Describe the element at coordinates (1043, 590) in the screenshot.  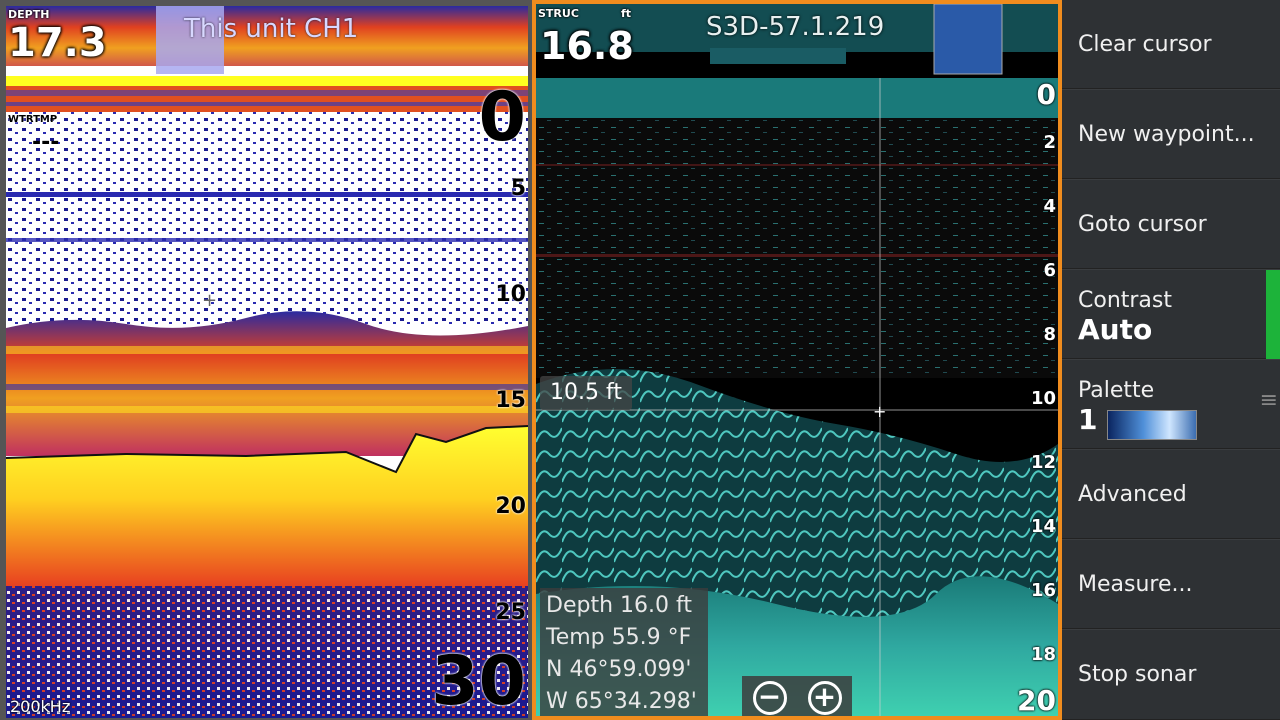
I see `scale-label: 16` at that location.